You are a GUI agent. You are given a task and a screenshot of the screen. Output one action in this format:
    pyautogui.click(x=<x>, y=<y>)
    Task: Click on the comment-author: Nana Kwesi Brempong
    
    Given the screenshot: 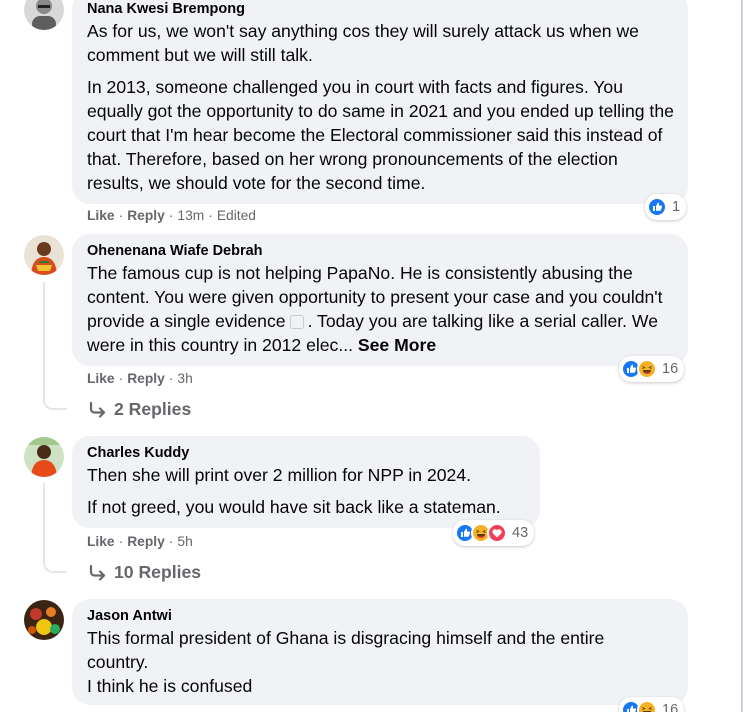 What is the action you would take?
    pyautogui.click(x=380, y=9)
    